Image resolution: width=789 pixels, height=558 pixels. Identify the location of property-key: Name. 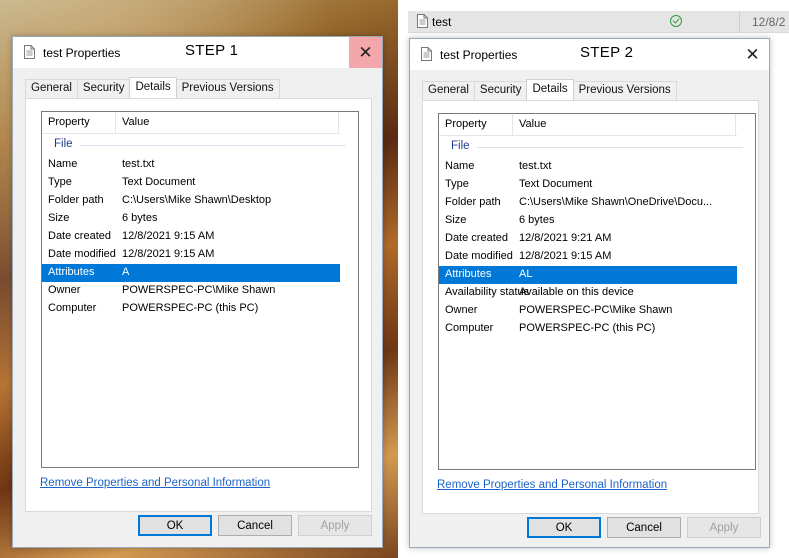
(460, 166).